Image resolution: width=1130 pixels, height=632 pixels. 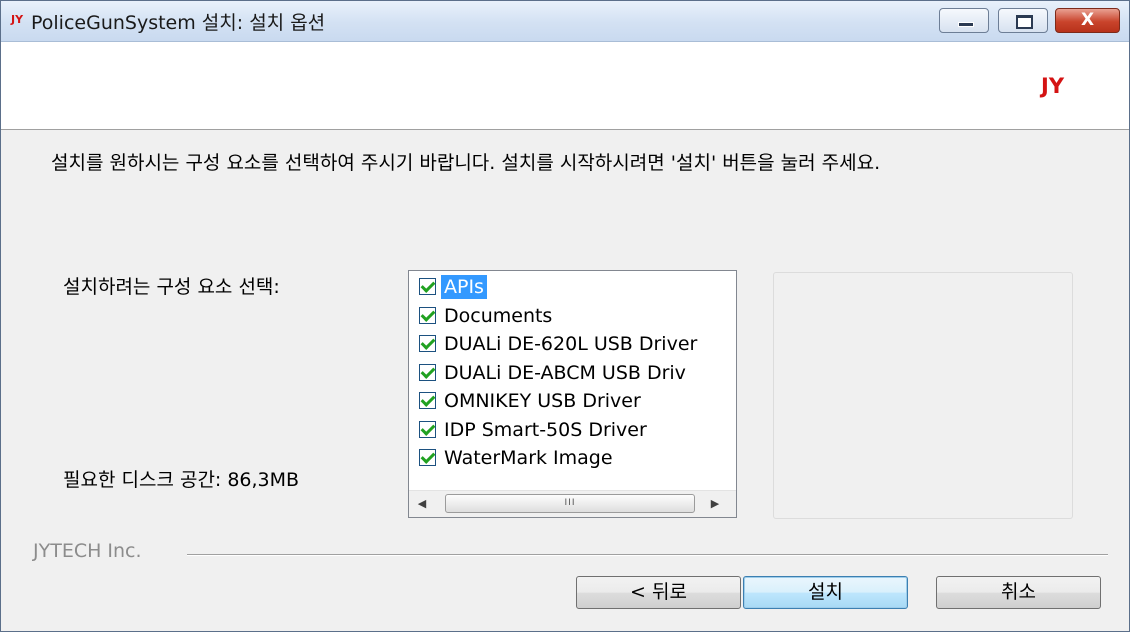 I want to click on brand-text: JYTECH Inc., so click(x=87, y=551).